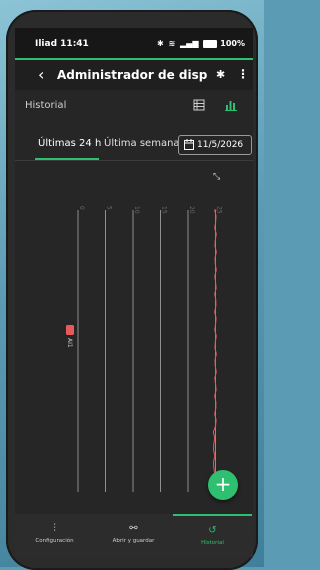  Describe the element at coordinates (109, 208) in the screenshot. I see `x-tick-label: 5` at that location.